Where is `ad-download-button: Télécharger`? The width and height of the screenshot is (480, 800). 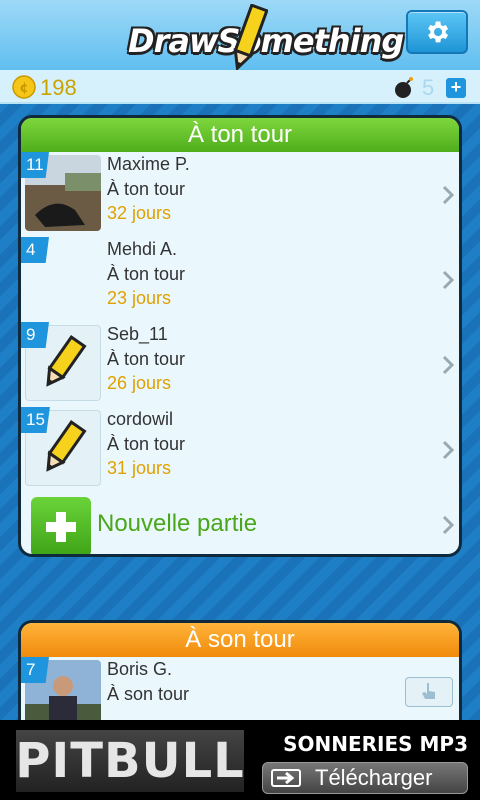
ad-download-button: Télécharger is located at coordinates (365, 778).